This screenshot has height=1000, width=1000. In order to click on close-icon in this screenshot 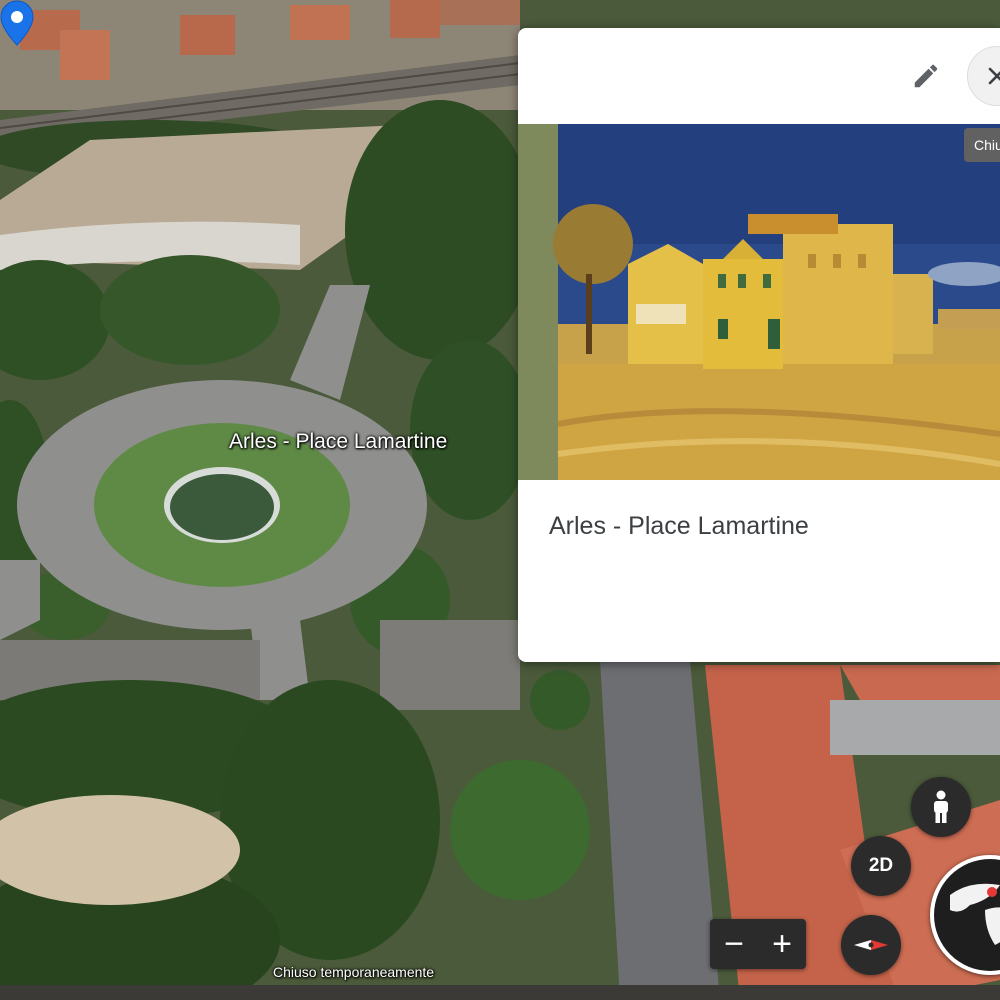, I will do `click(994, 76)`.